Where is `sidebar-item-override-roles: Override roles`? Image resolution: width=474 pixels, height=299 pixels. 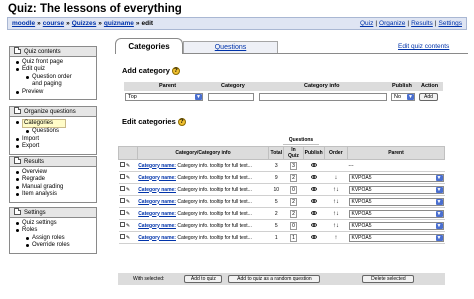 sidebar-item-override-roles: Override roles is located at coordinates (56, 245).